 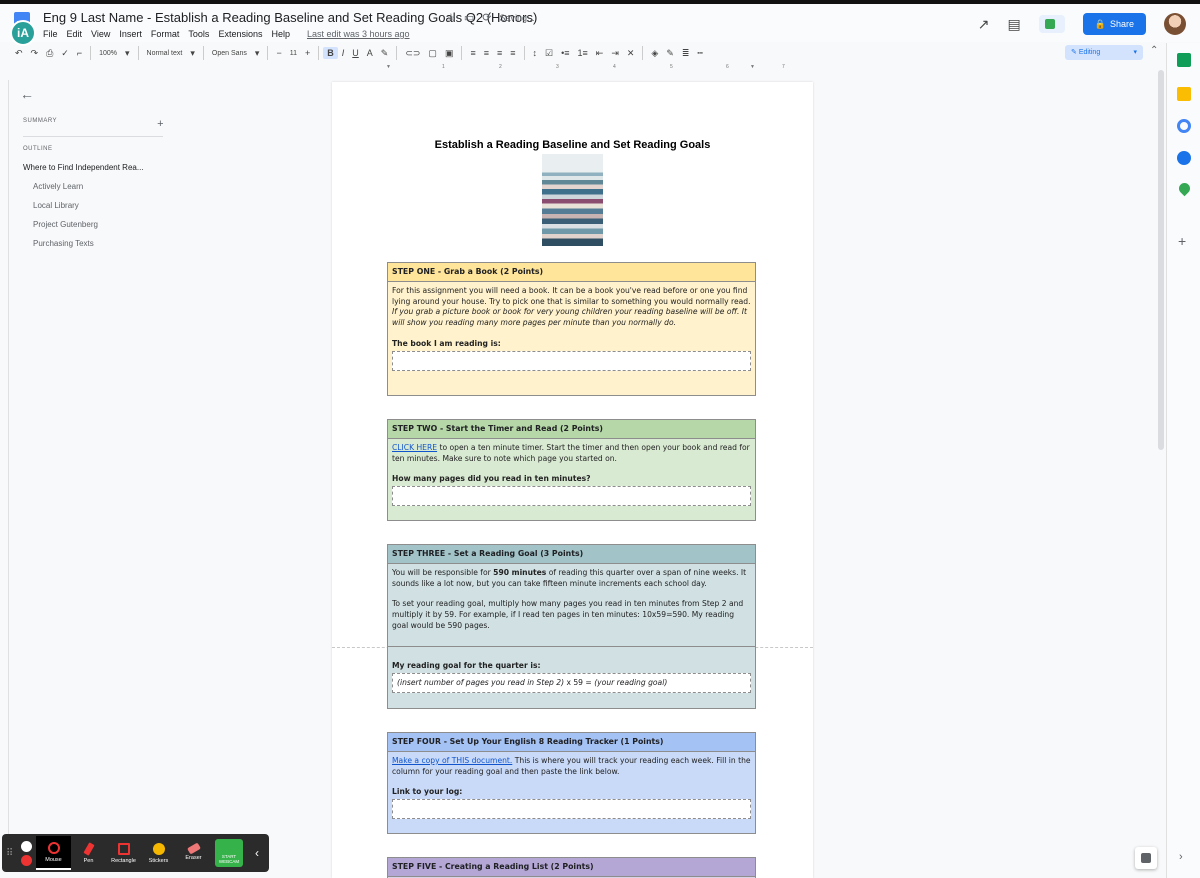 I want to click on tasks-icon, so click(x=1184, y=126).